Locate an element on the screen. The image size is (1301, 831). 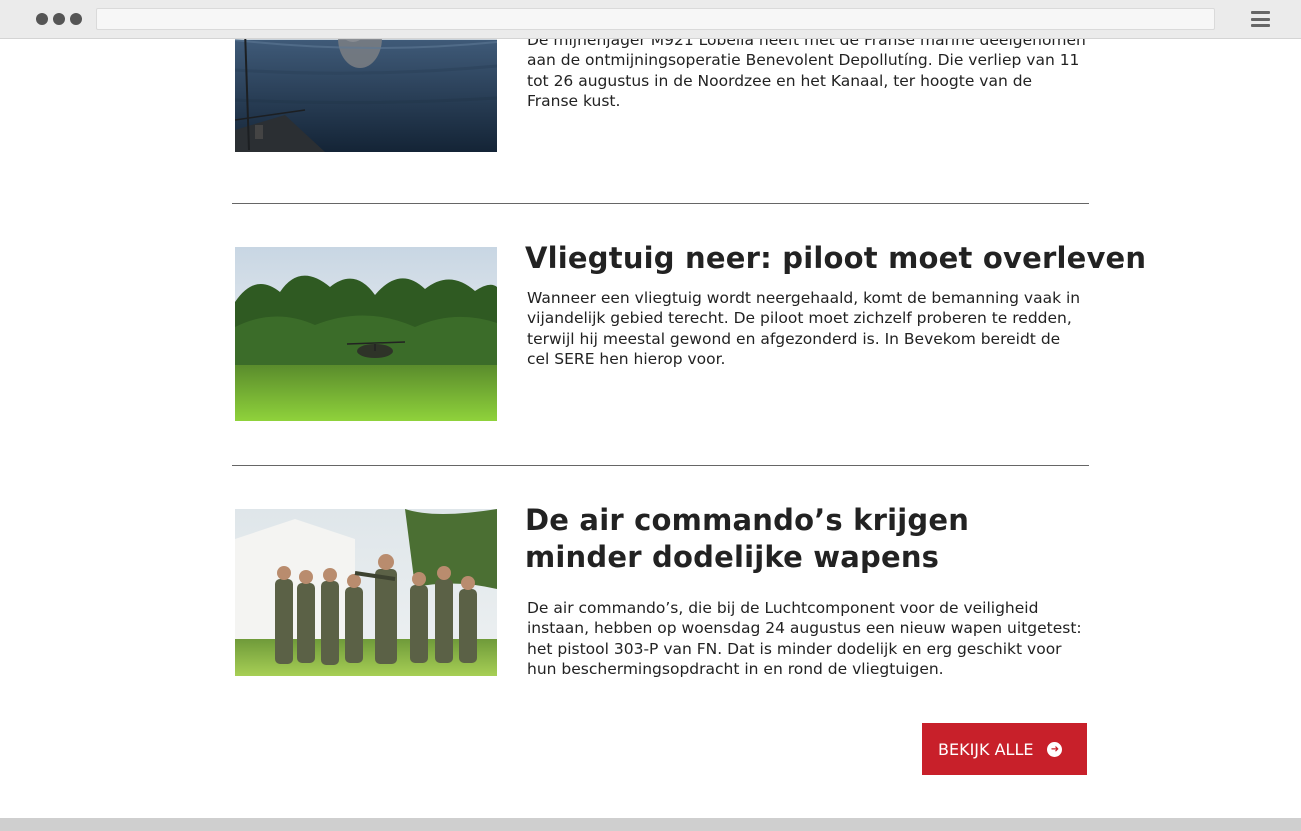
browser-toolbar is located at coordinates (650, 19).